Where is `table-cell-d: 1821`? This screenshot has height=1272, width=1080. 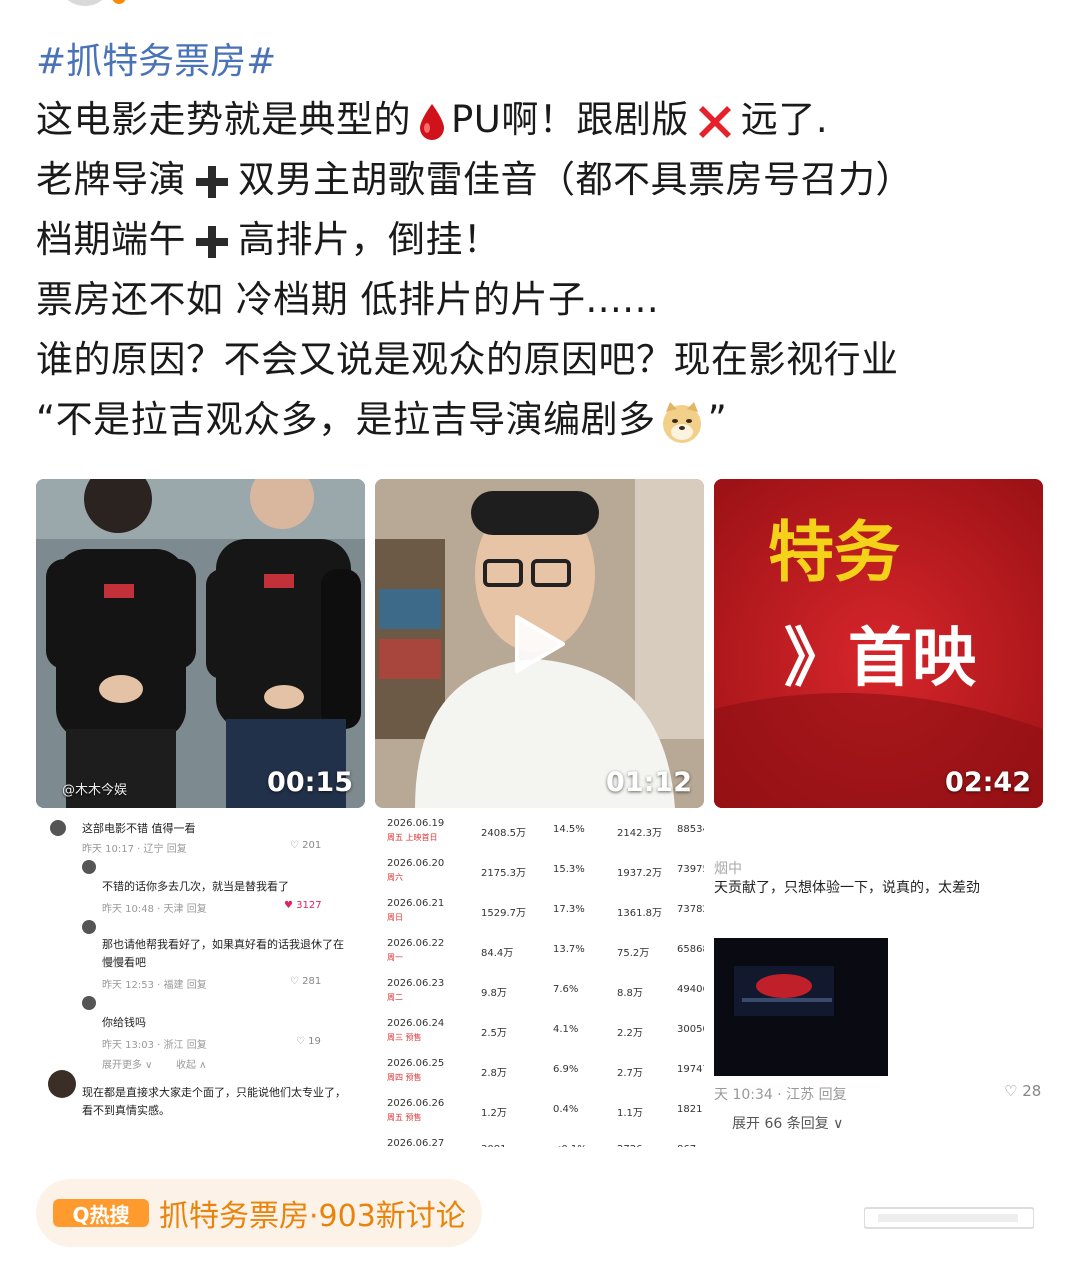
table-cell-d: 1821 is located at coordinates (690, 1109).